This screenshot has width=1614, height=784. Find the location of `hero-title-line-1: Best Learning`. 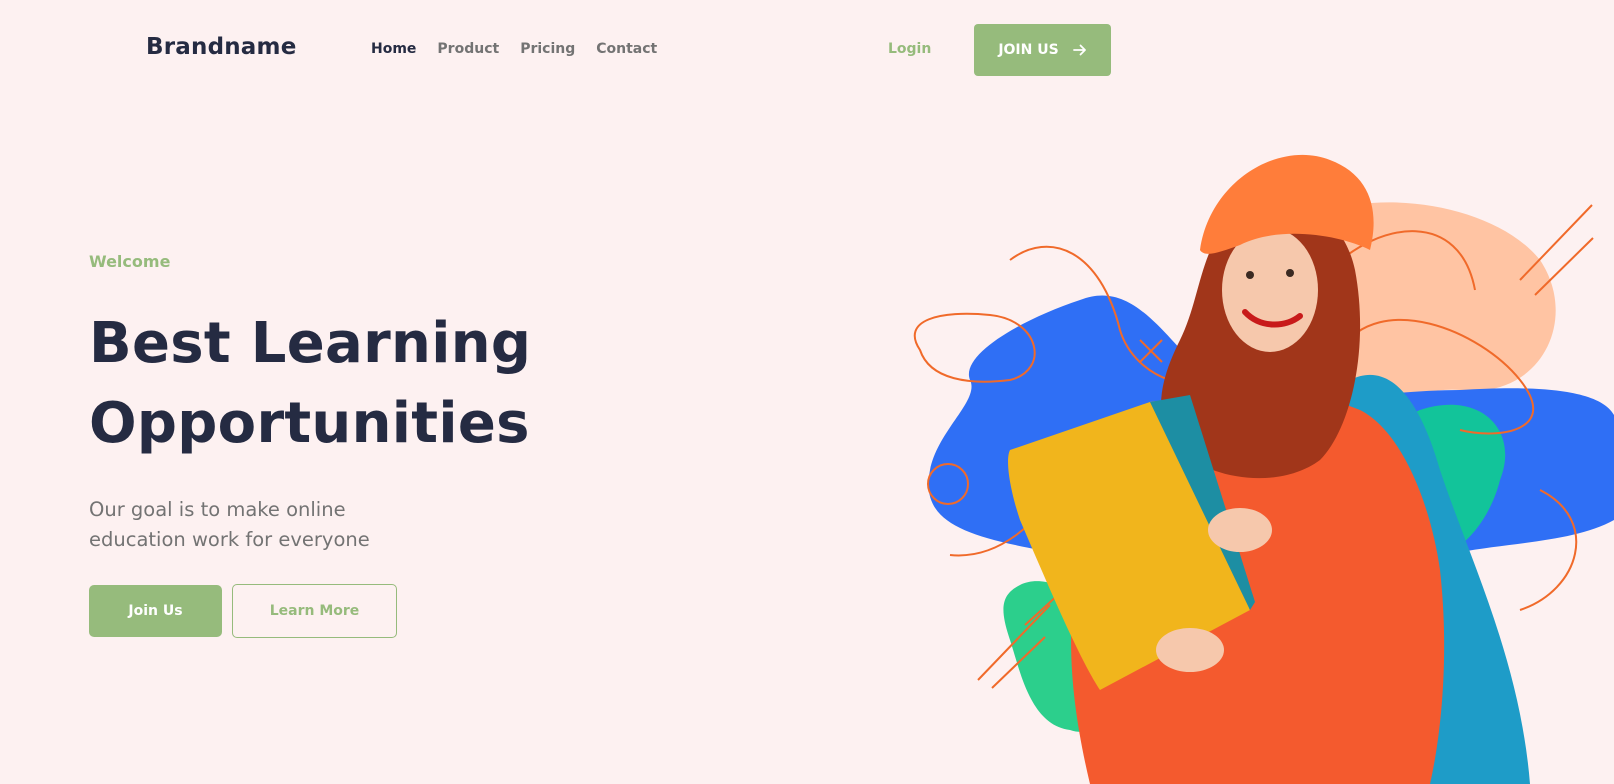

hero-title-line-1: Best Learning is located at coordinates (310, 343).